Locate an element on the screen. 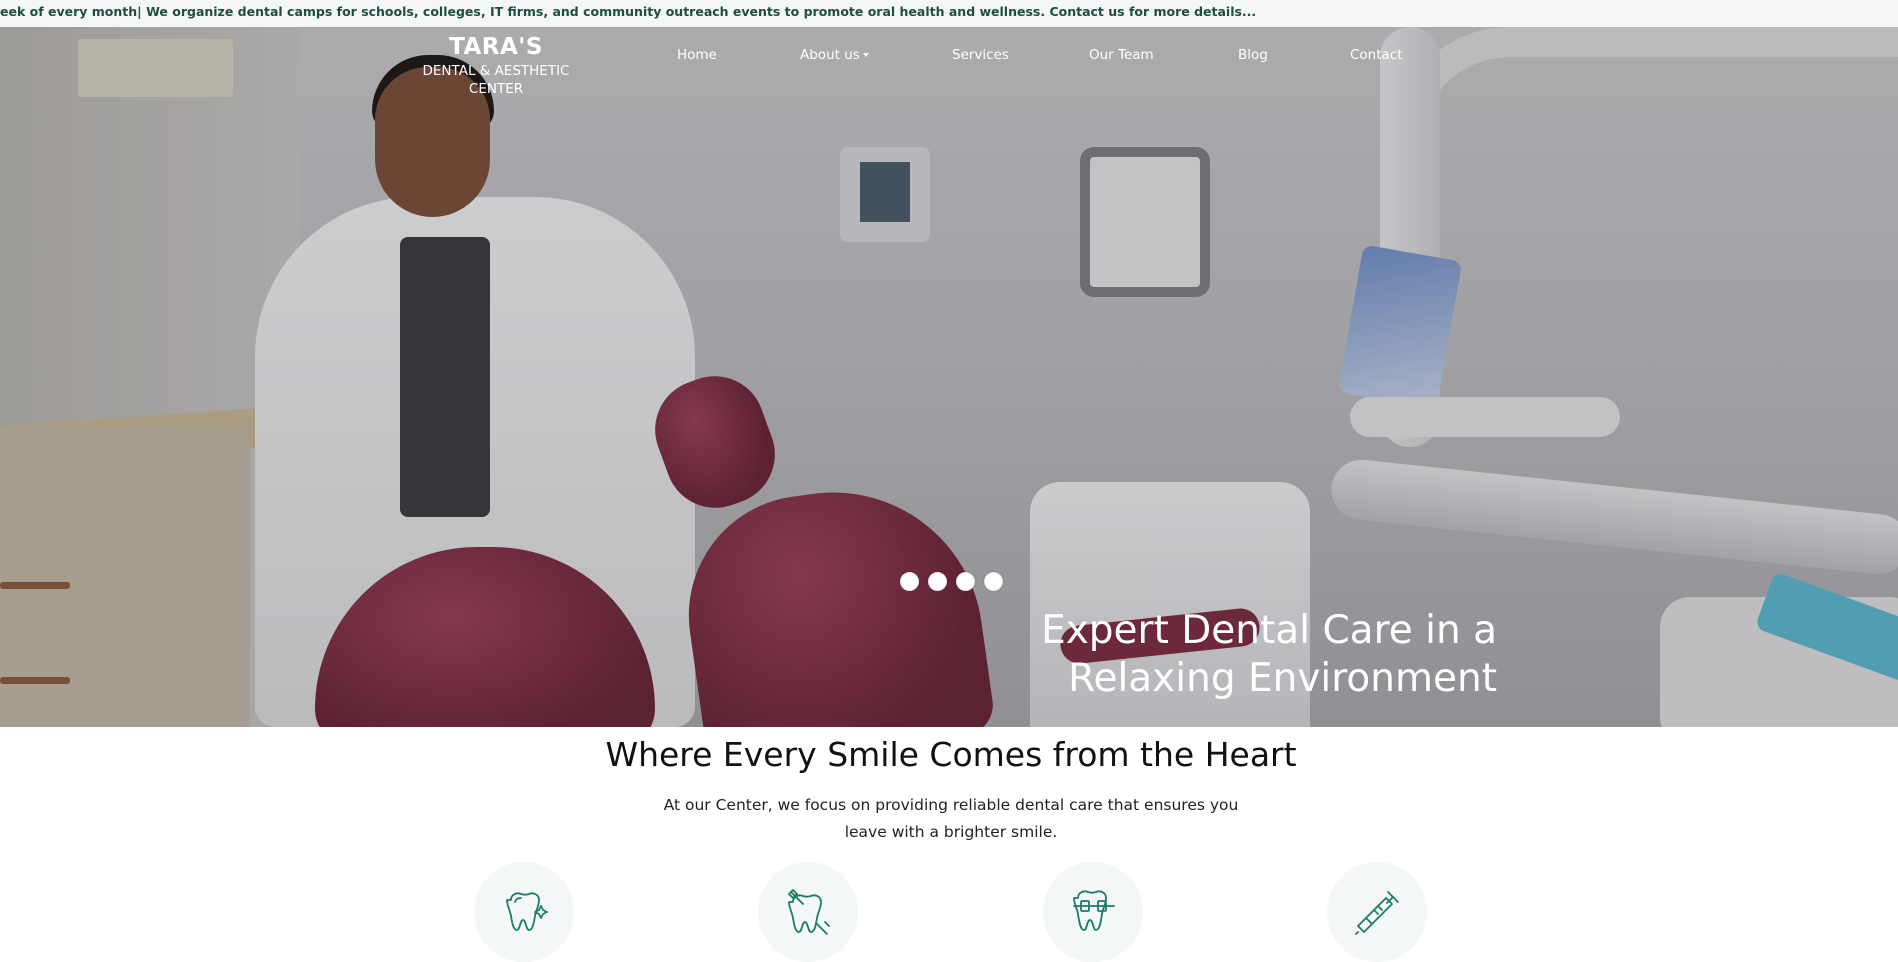  site-logo: TARA'S DENTAL & AESTHETIC CENTER is located at coordinates (496, 65).